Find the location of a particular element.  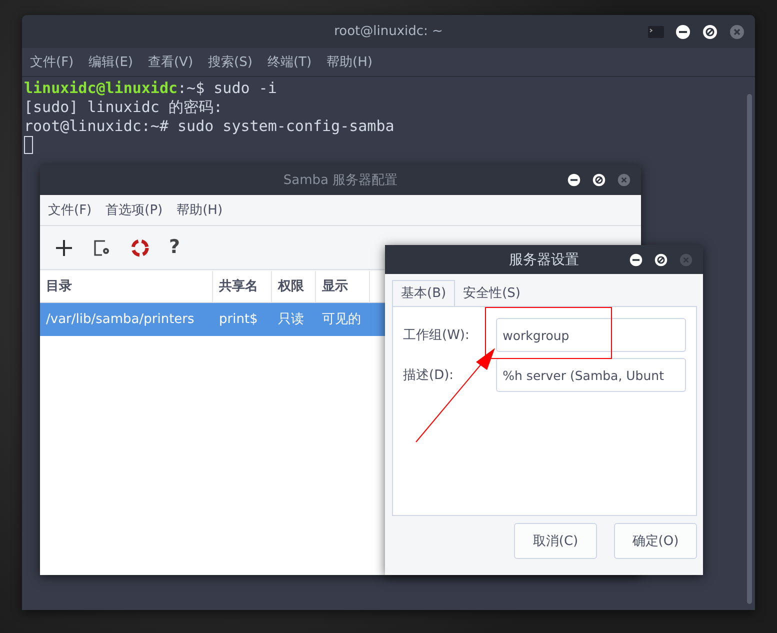

input-field: workgroup is located at coordinates (591, 335).